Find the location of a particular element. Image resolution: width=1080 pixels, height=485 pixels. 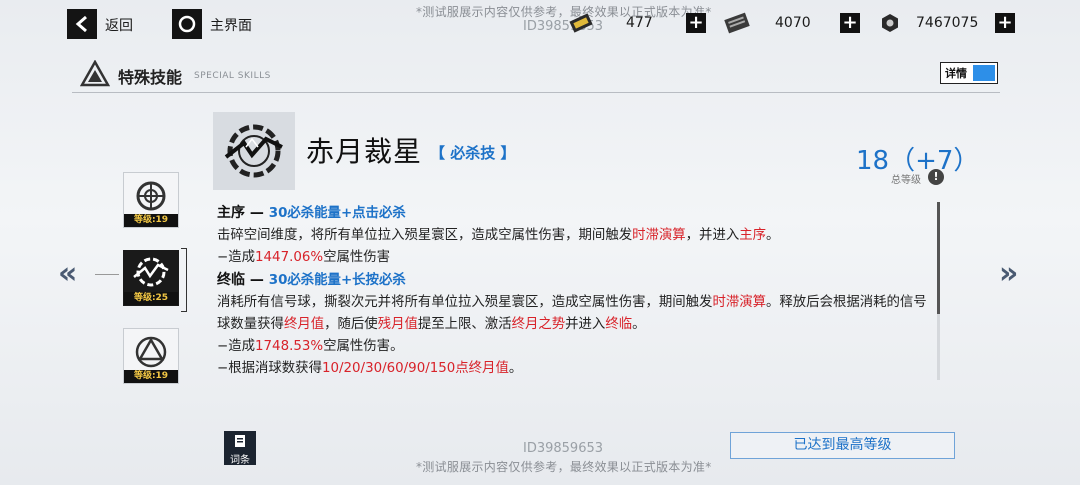

section-subtitle: SPECIAL SKILLS is located at coordinates (232, 76).